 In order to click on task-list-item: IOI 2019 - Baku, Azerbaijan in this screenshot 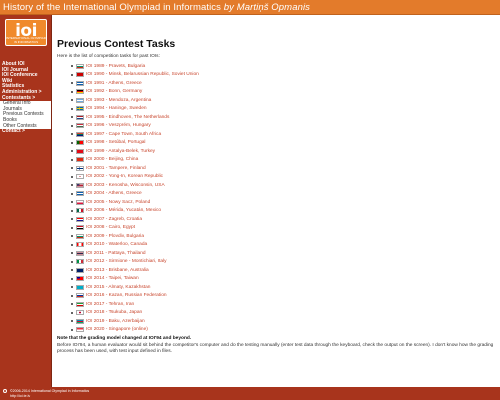, I will do `click(284, 321)`.